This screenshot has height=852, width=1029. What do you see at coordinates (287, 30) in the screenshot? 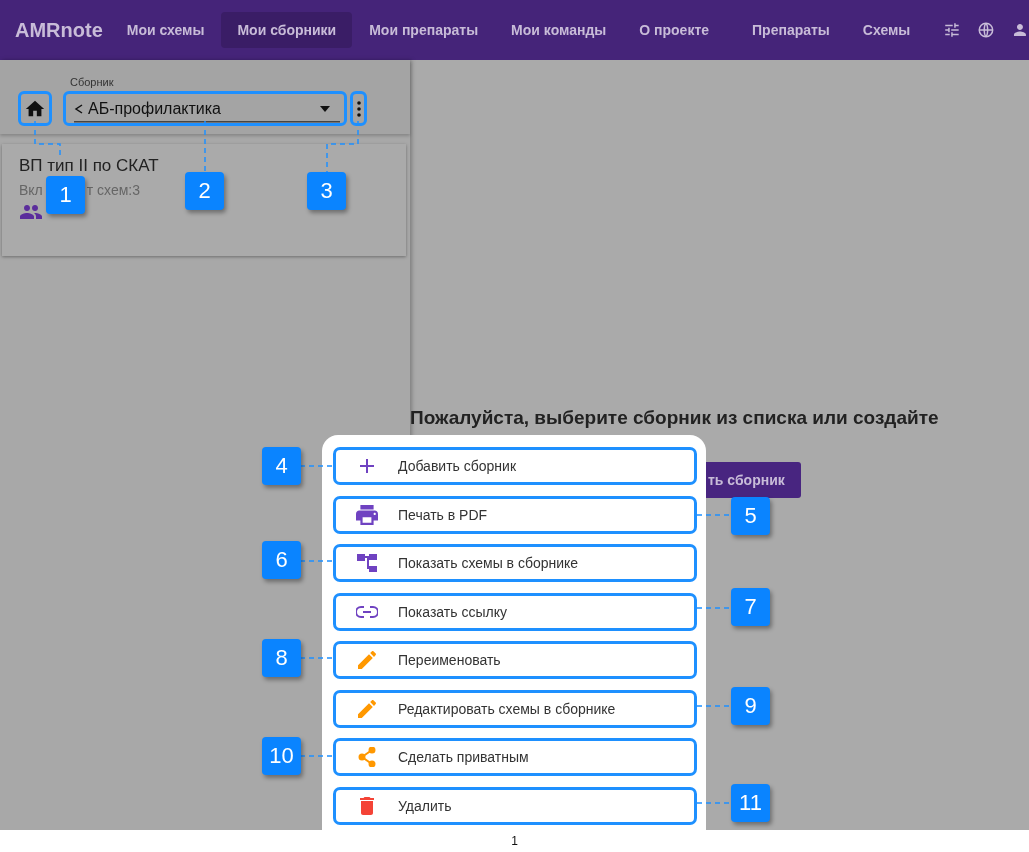
I see `nav-tab: Мои сборники` at bounding box center [287, 30].